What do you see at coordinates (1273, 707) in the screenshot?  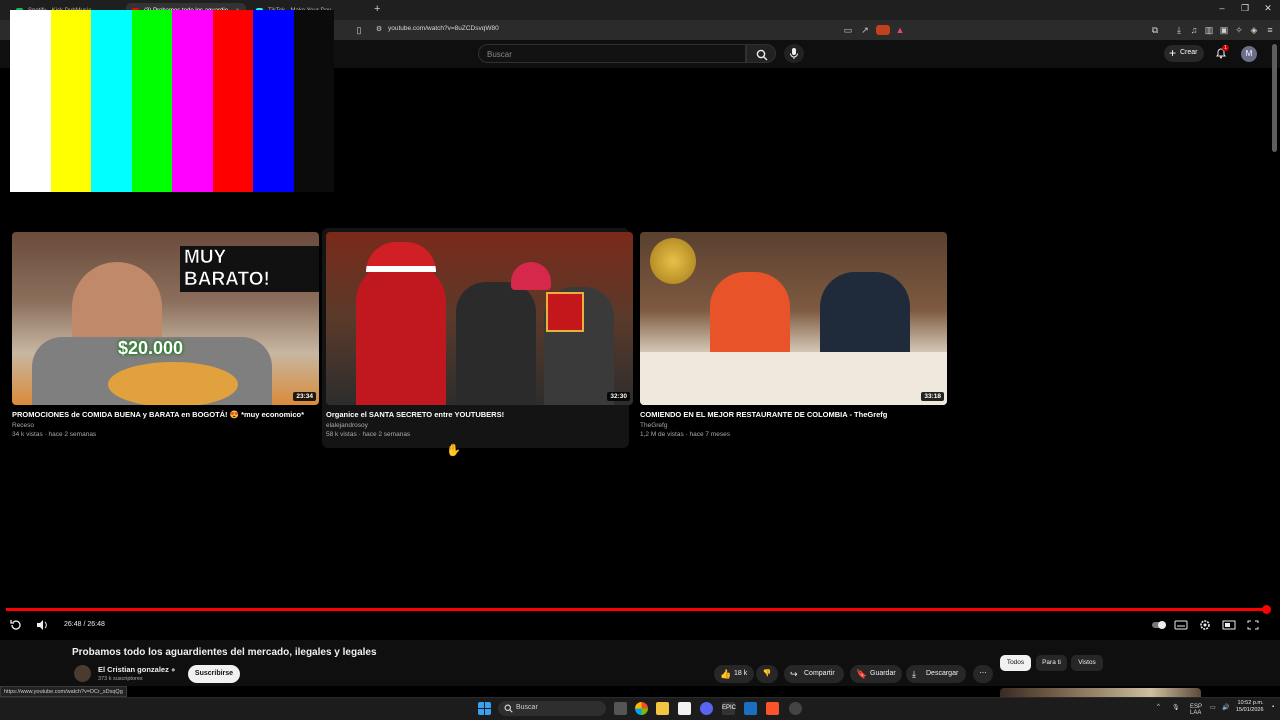 I see `notification-center-icon: ▪` at bounding box center [1273, 707].